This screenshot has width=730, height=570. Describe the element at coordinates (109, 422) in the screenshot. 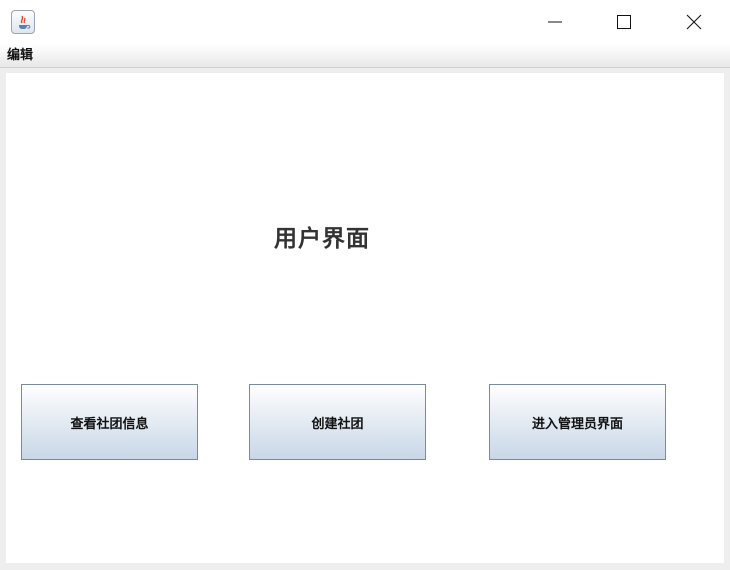

I see `view-club-info-button: 查看社团信息` at that location.